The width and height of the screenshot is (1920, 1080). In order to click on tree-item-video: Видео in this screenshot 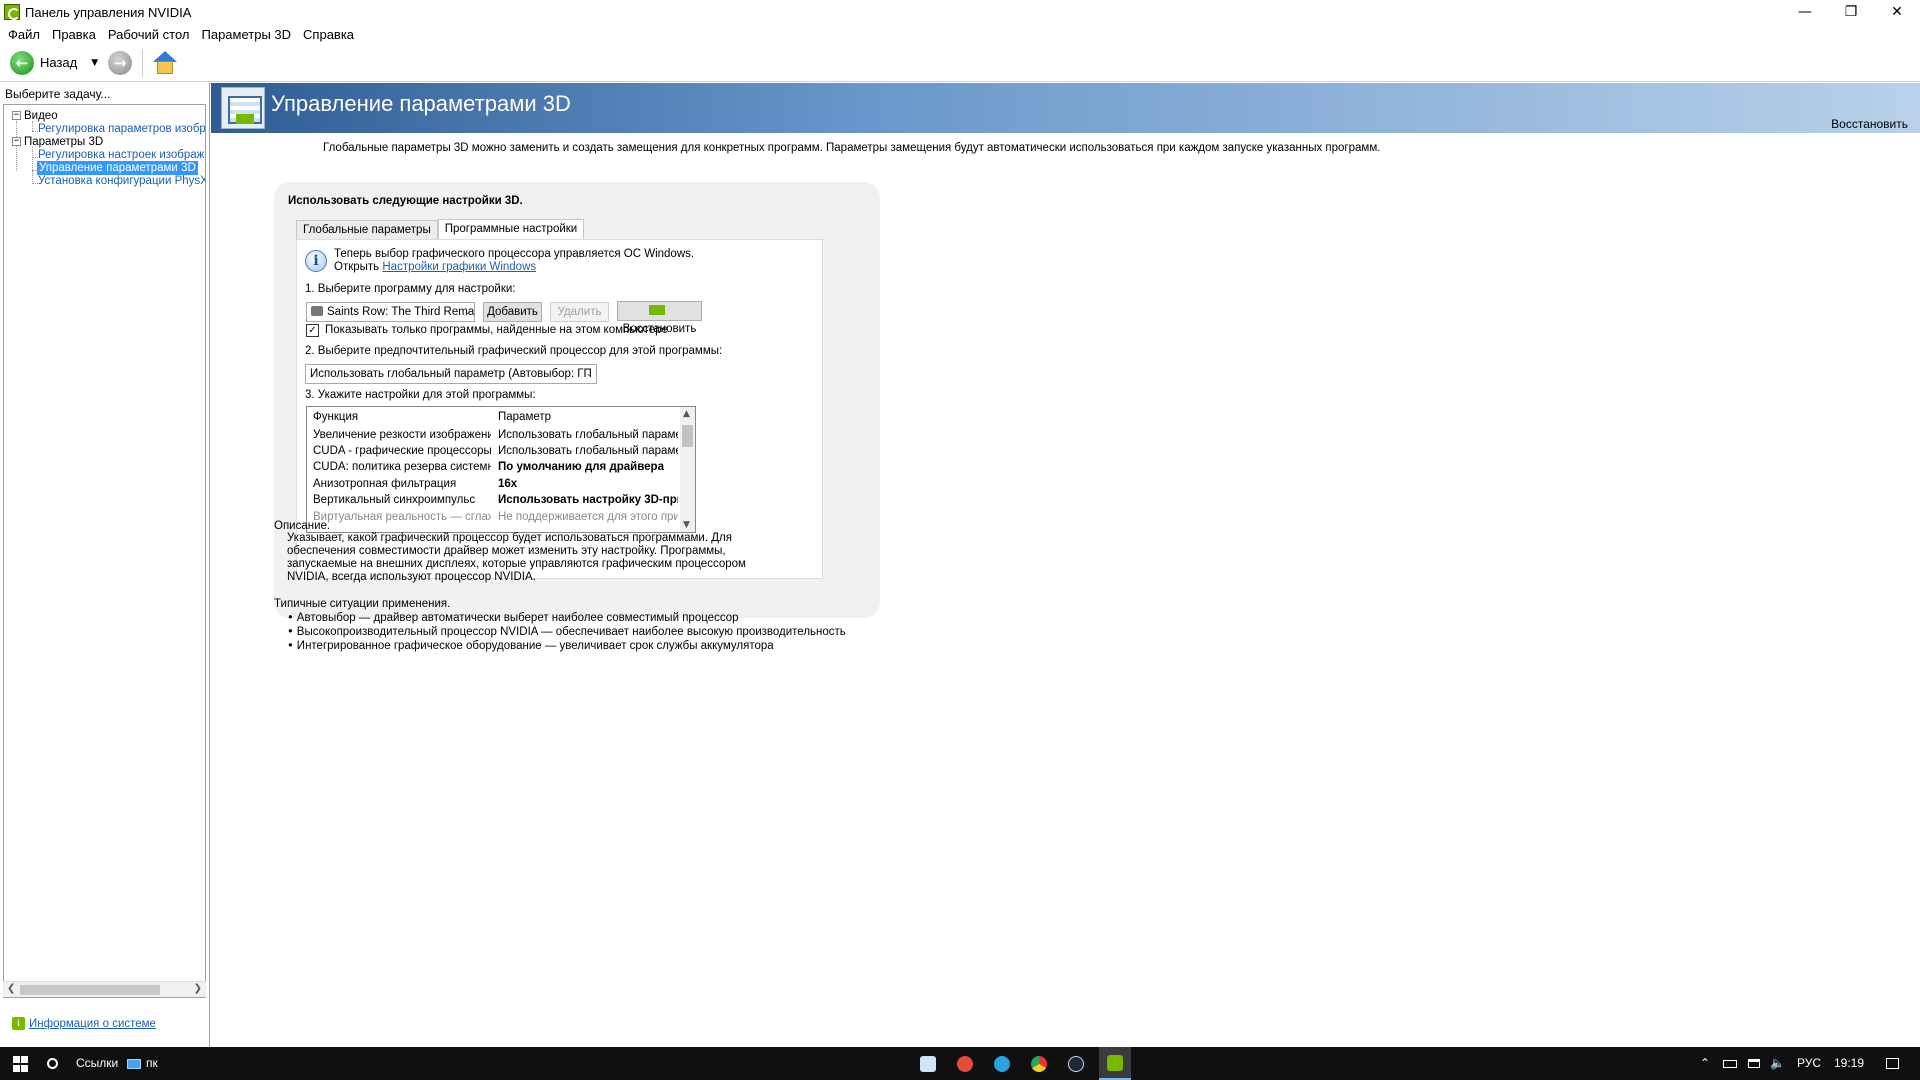, I will do `click(41, 116)`.